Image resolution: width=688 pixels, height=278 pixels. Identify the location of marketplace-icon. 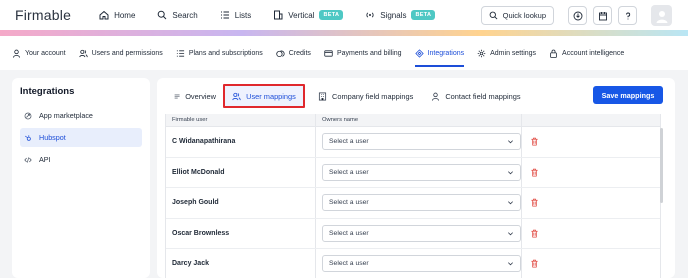
(28, 115).